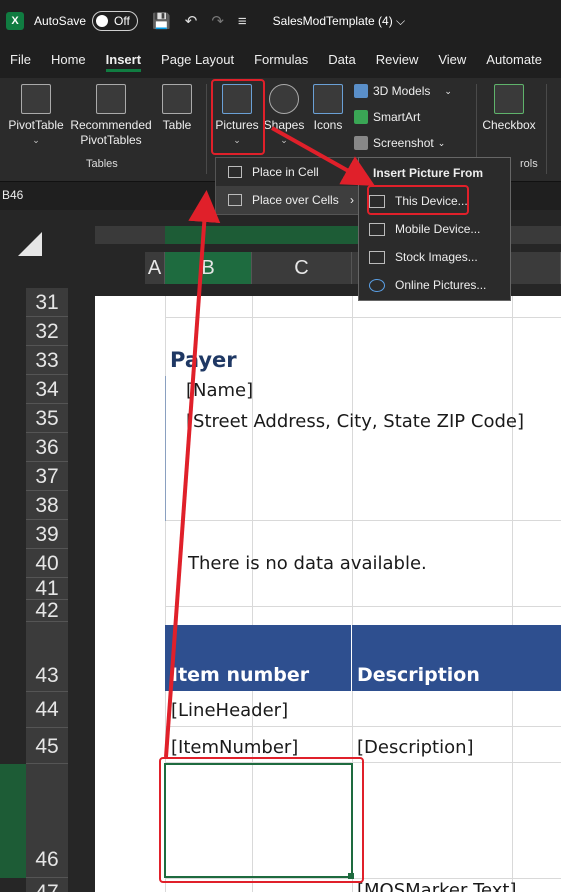 Image resolution: width=561 pixels, height=892 pixels. I want to click on ribbon-separator, so click(546, 129).